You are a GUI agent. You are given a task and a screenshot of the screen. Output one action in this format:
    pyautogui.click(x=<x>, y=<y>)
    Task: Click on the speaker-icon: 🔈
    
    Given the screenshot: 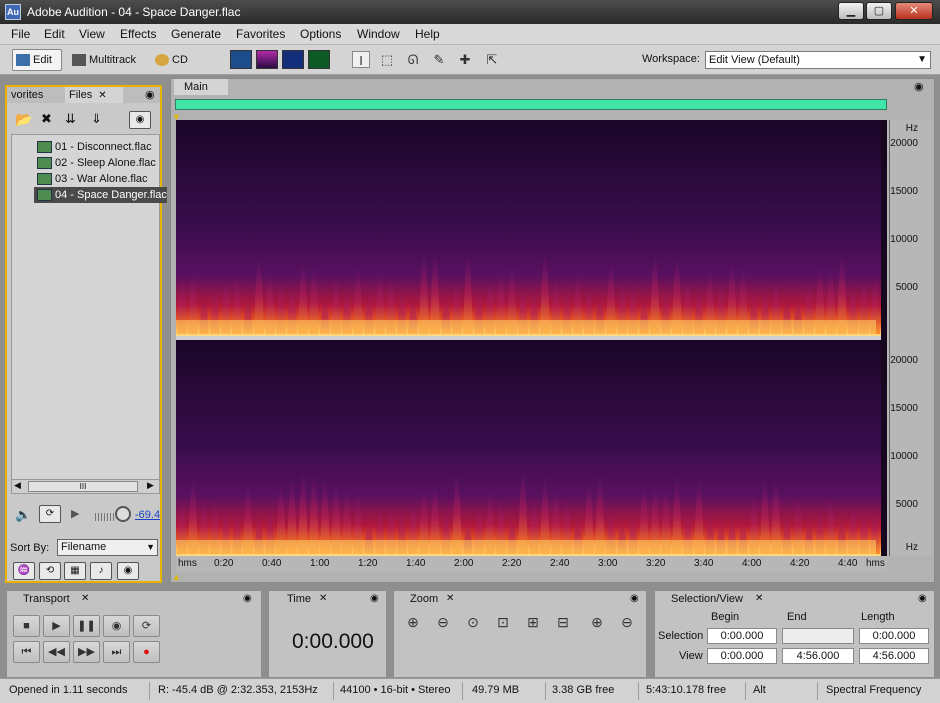 What is the action you would take?
    pyautogui.click(x=23, y=515)
    